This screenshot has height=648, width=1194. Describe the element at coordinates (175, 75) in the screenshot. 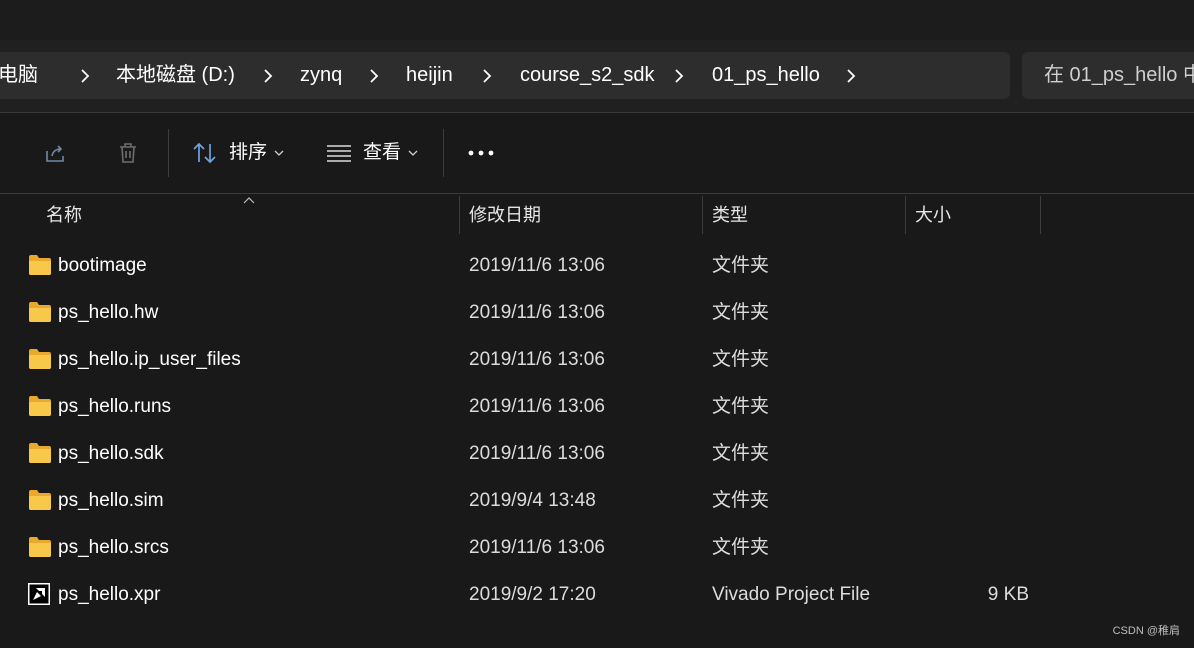

I see `breadcrumb-drive-d: 本地磁盘 (D:)` at that location.